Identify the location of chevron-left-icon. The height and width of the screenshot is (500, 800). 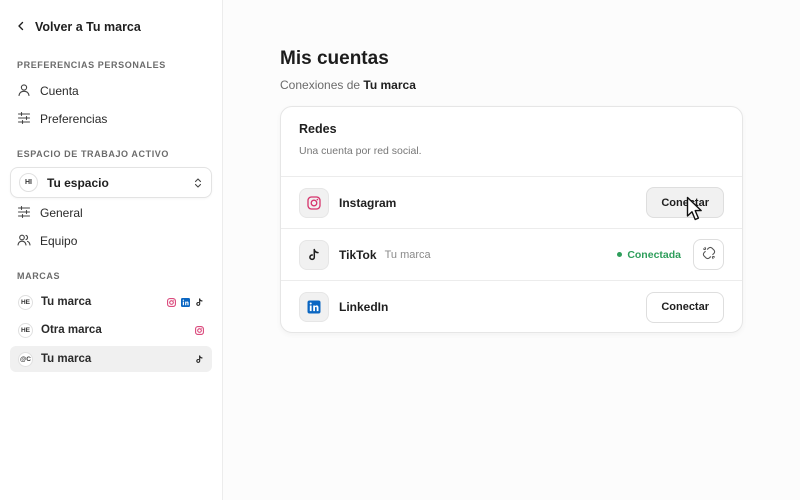
(21, 27).